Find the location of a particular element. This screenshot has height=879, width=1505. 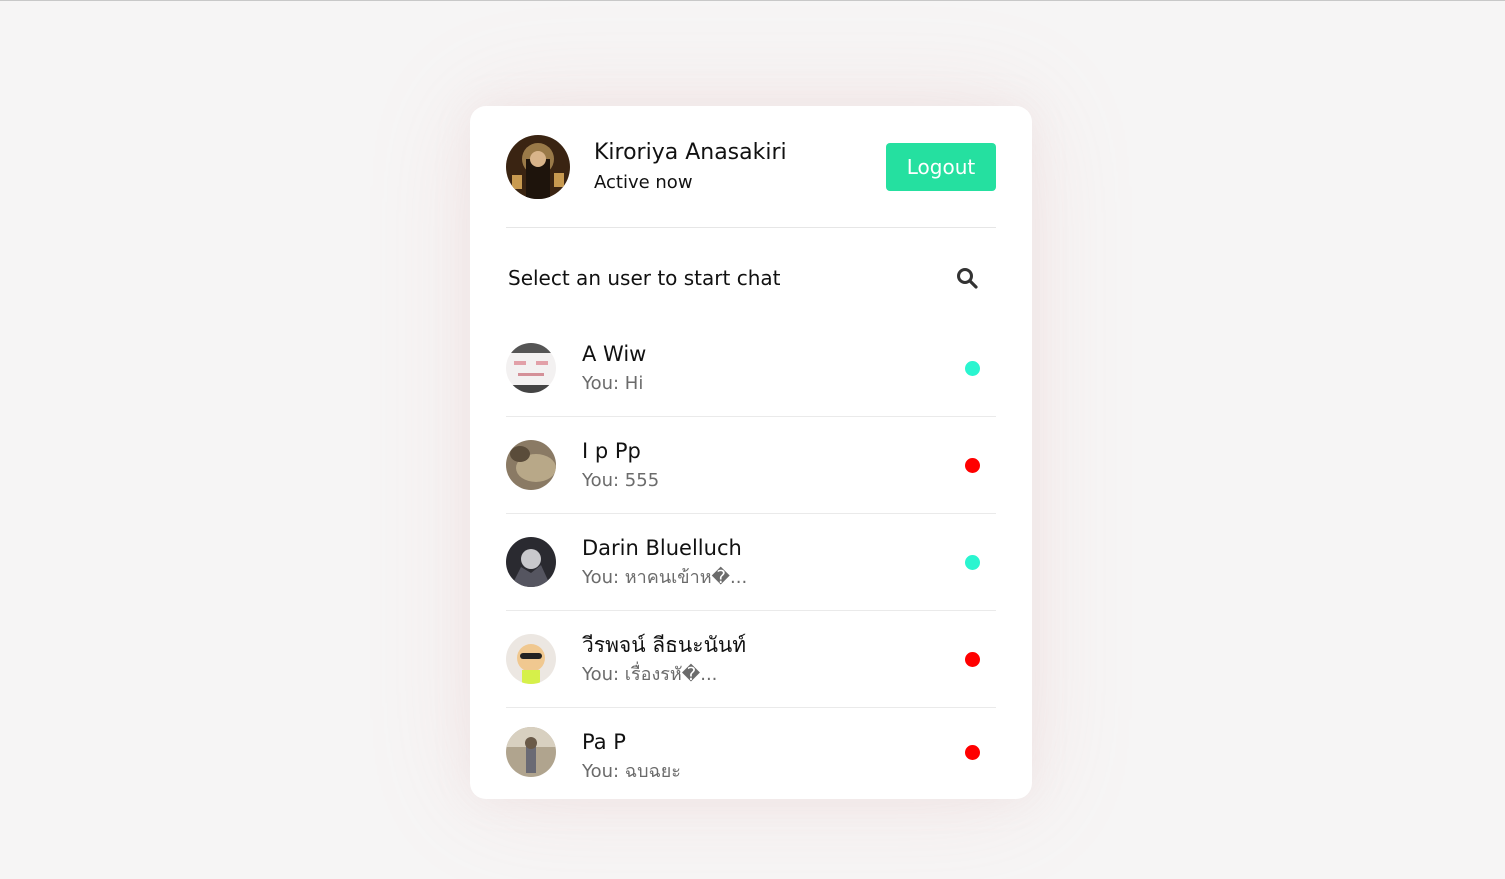

user-name: Darin Bluelluch is located at coordinates (662, 548).